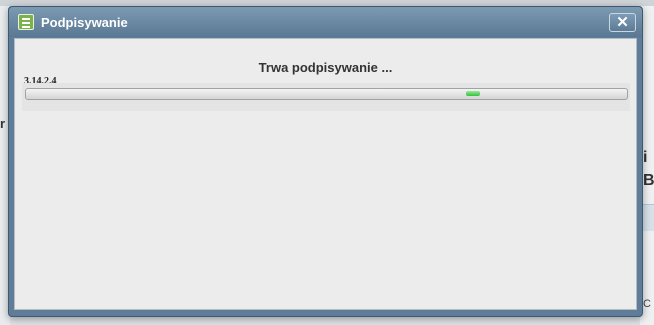 This screenshot has width=654, height=325. I want to click on dialog-title: Podpisywanie, so click(84, 22).